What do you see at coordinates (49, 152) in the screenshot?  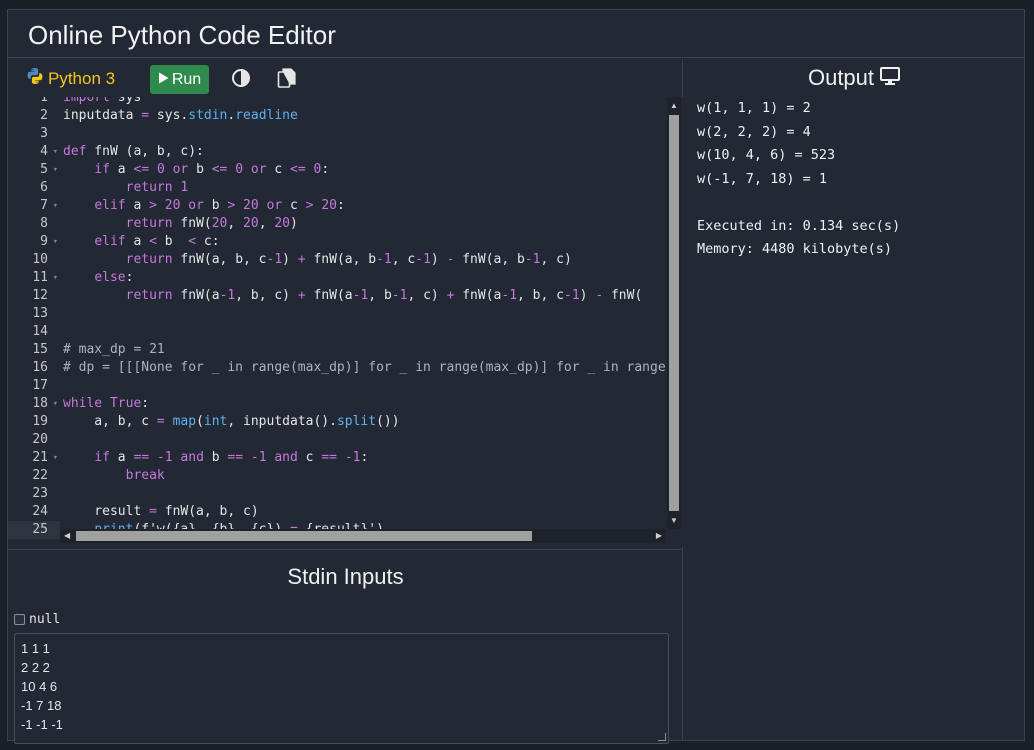 I see `line-number: 4 ▾` at bounding box center [49, 152].